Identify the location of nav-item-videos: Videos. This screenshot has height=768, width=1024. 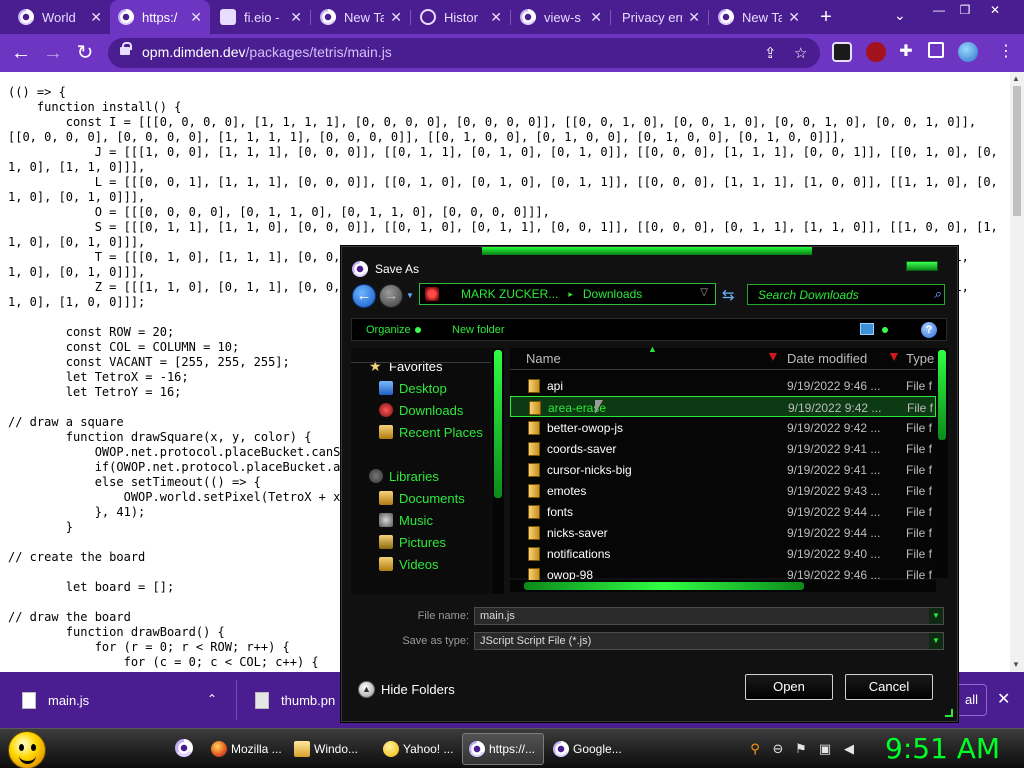
(409, 564).